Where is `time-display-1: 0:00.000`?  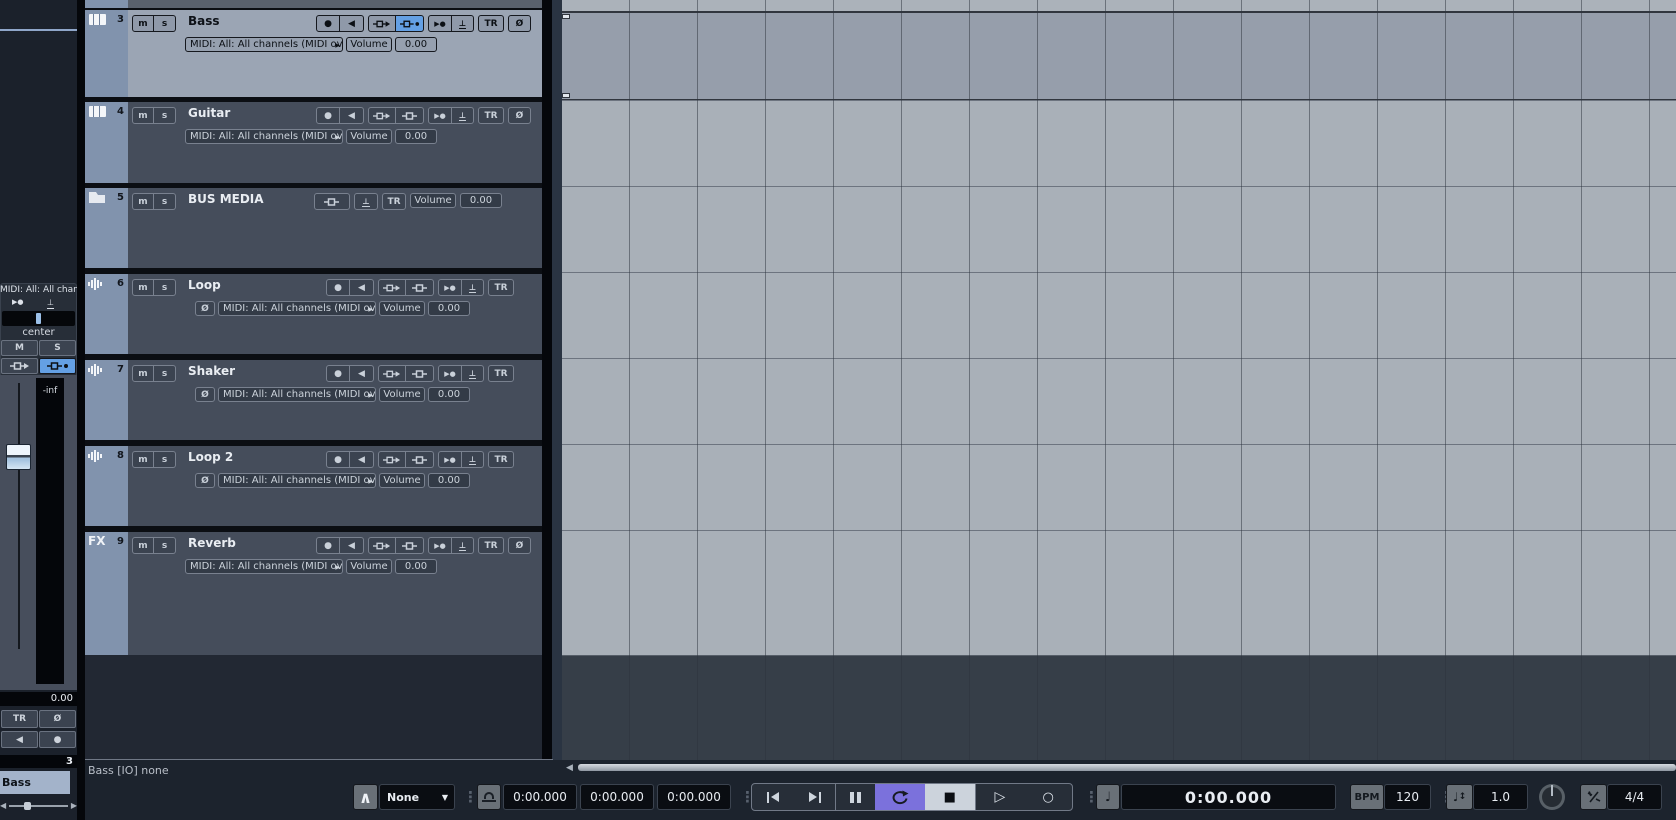 time-display-1: 0:00.000 is located at coordinates (540, 797).